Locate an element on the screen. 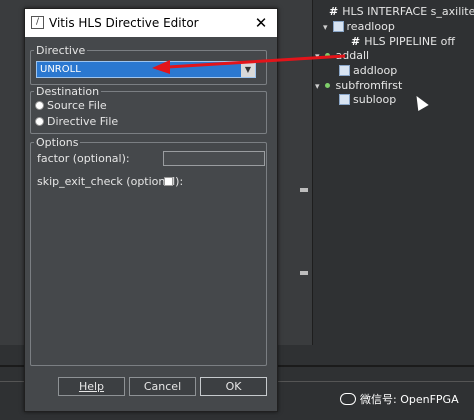 Image resolution: width=474 pixels, height=420 pixels. outline-item: ▾ subfromfirst is located at coordinates (358, 85).